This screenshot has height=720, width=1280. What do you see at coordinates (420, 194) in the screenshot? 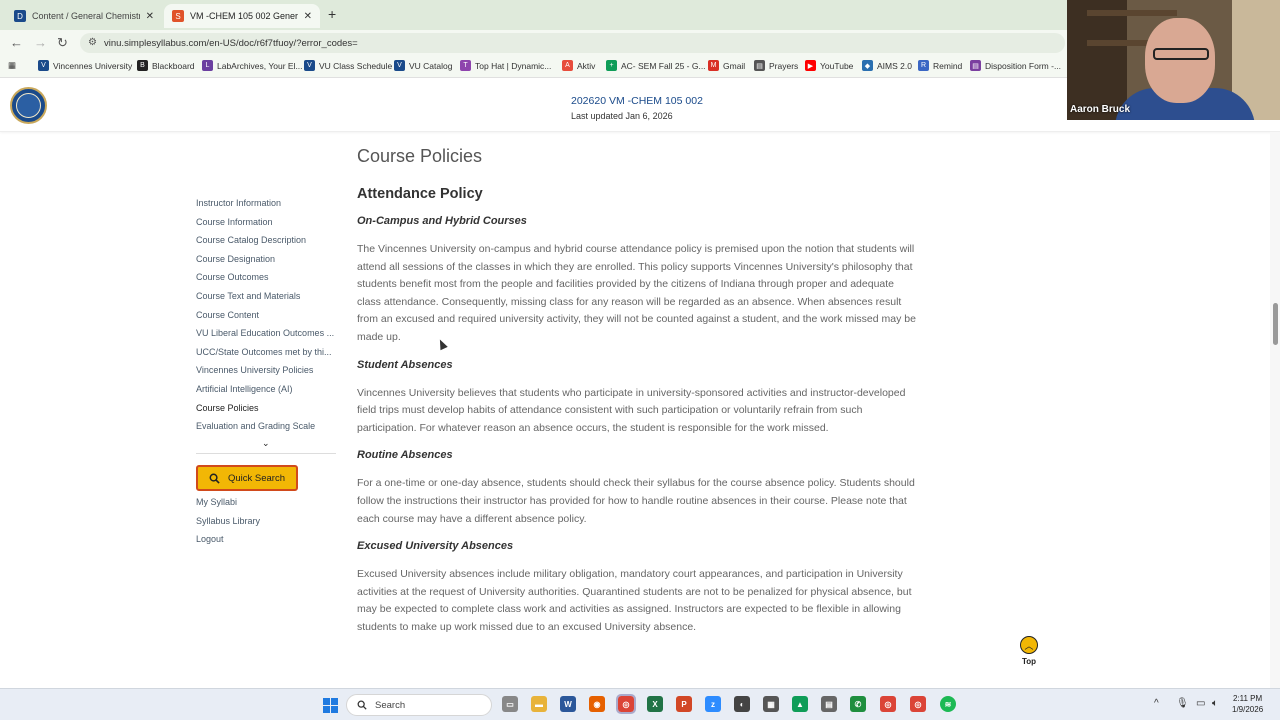
I see `policy-title: Attendance Policy` at bounding box center [420, 194].